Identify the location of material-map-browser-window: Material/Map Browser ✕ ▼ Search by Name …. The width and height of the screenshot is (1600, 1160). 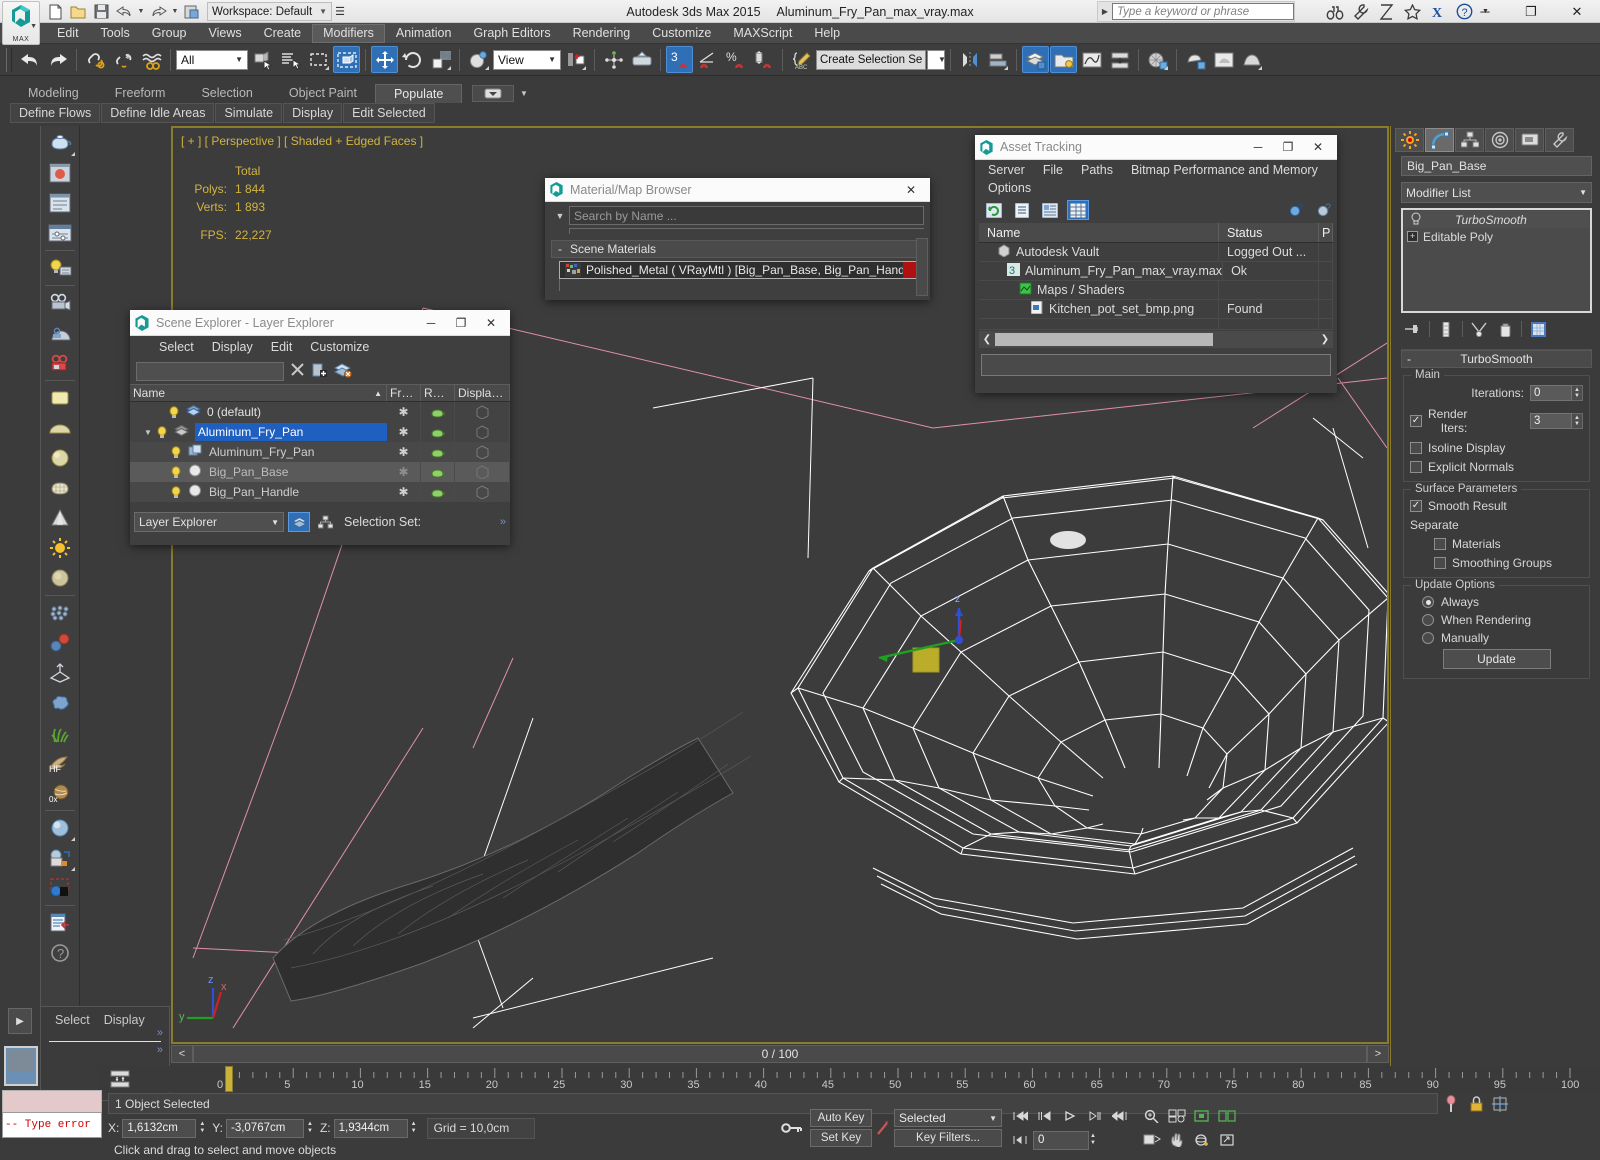
(737, 239).